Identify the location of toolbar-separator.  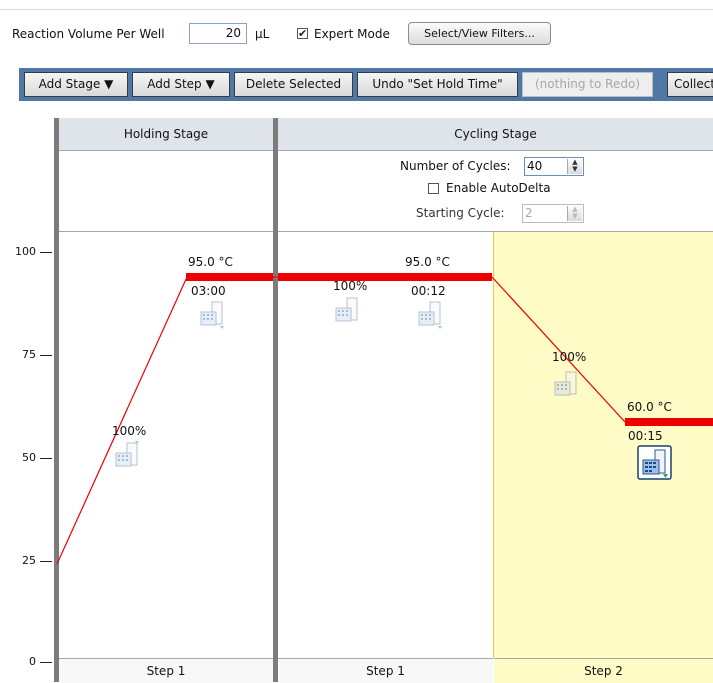
(659, 85).